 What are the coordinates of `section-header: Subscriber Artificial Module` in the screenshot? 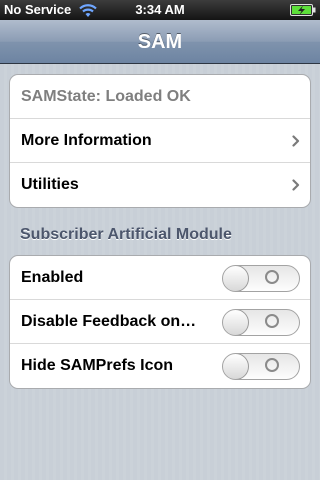 It's located at (126, 234).